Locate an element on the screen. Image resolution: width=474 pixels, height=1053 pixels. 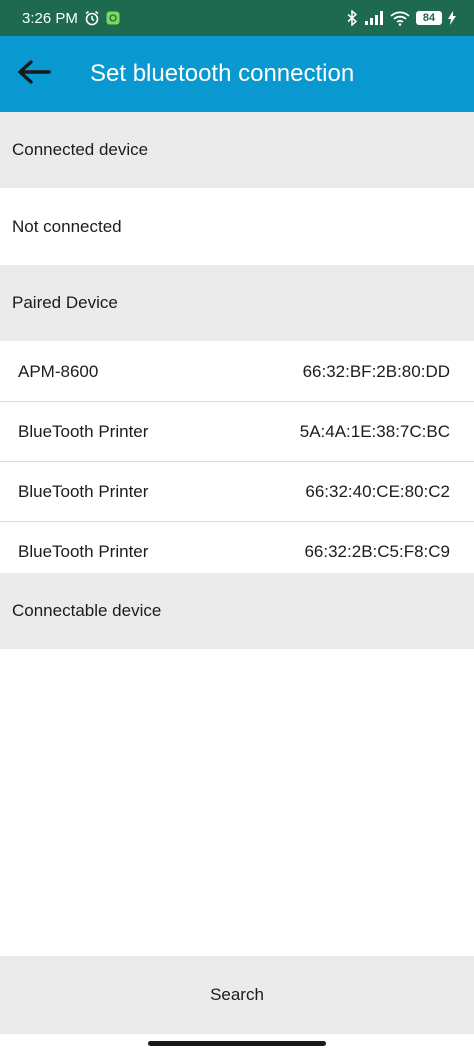
charging-icon is located at coordinates (452, 18).